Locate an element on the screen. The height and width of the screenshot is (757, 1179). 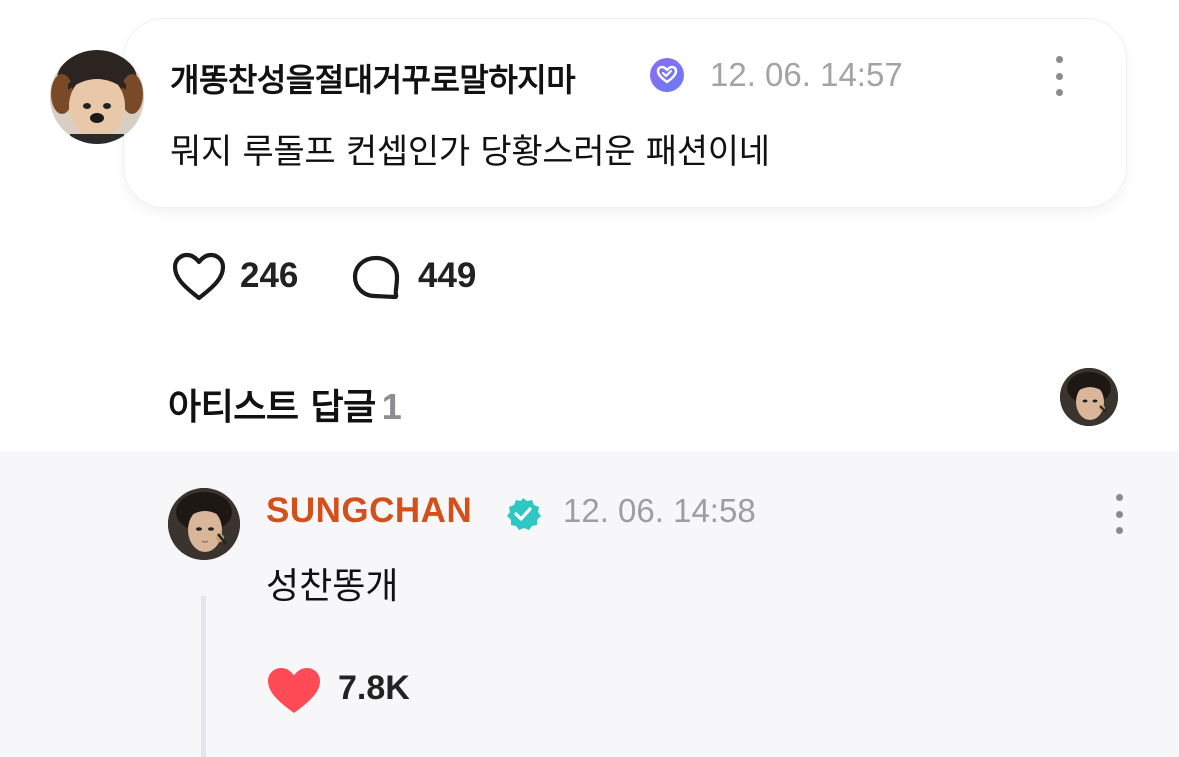
weverse-membership-icon is located at coordinates (667, 75).